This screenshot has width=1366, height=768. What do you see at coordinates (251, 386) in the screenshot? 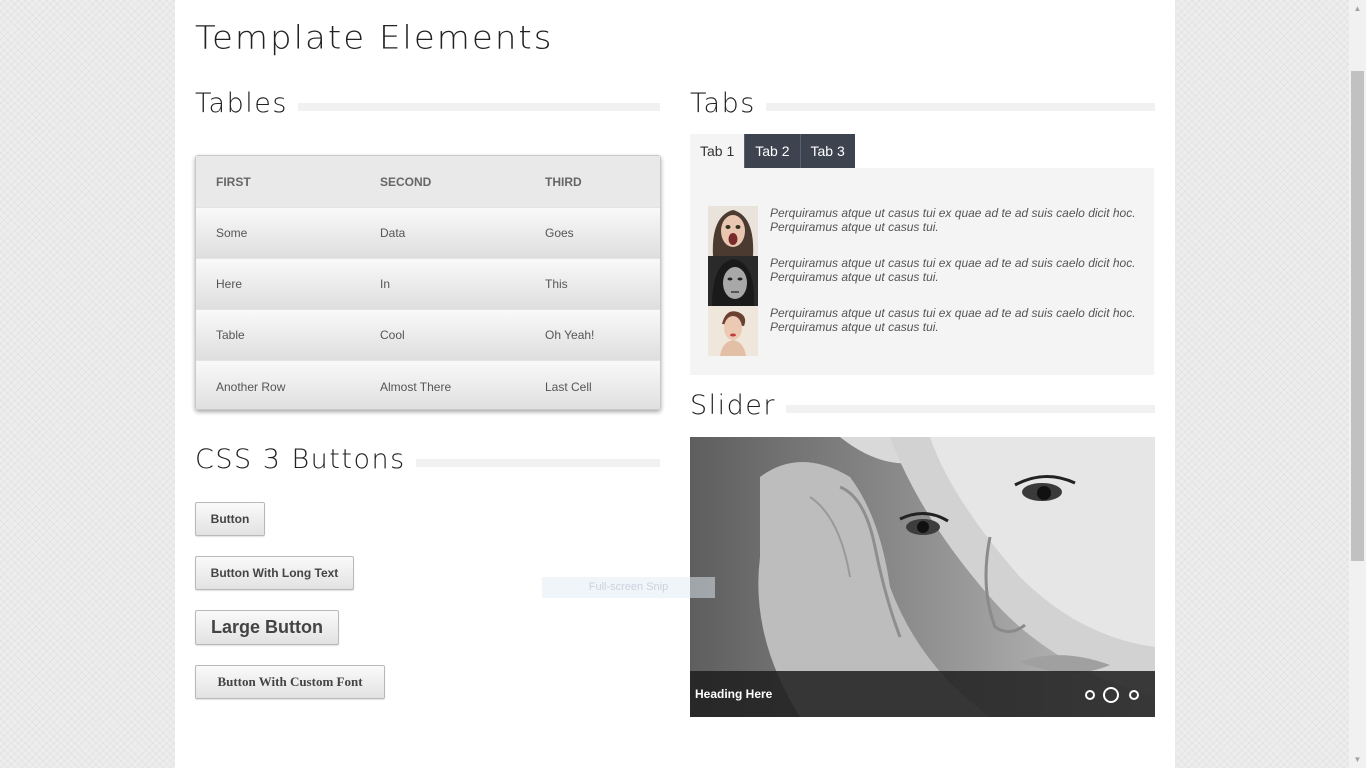
I see `table-cell: Another Row` at bounding box center [251, 386].